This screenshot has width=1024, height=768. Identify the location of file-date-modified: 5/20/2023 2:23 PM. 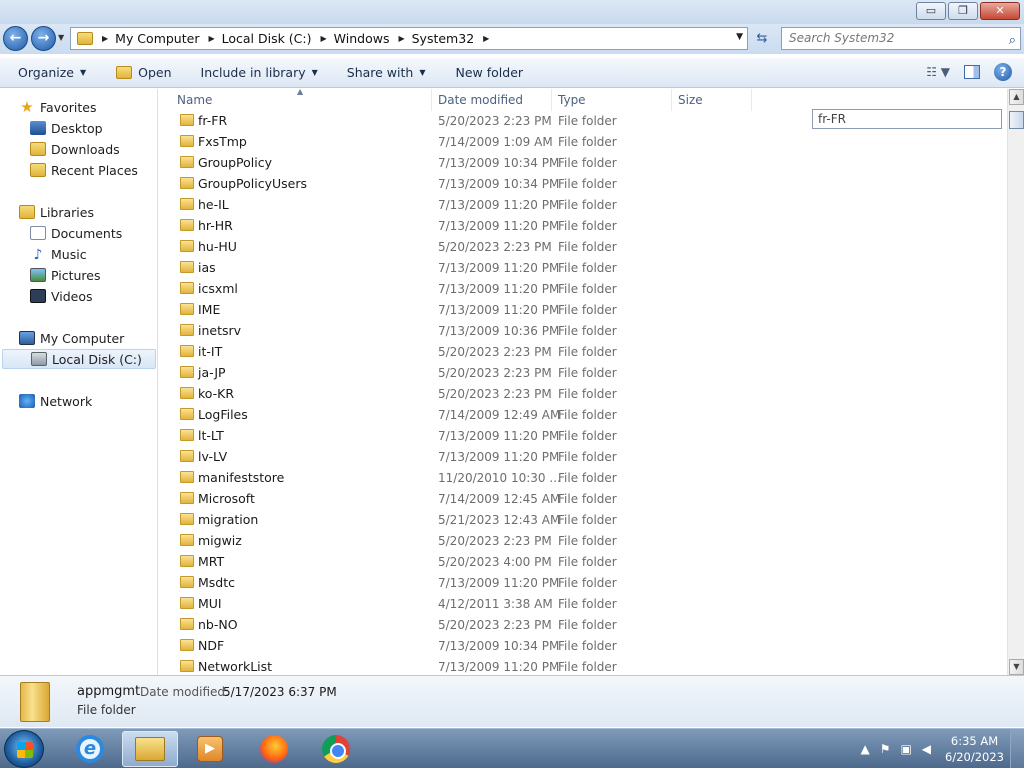
(495, 540).